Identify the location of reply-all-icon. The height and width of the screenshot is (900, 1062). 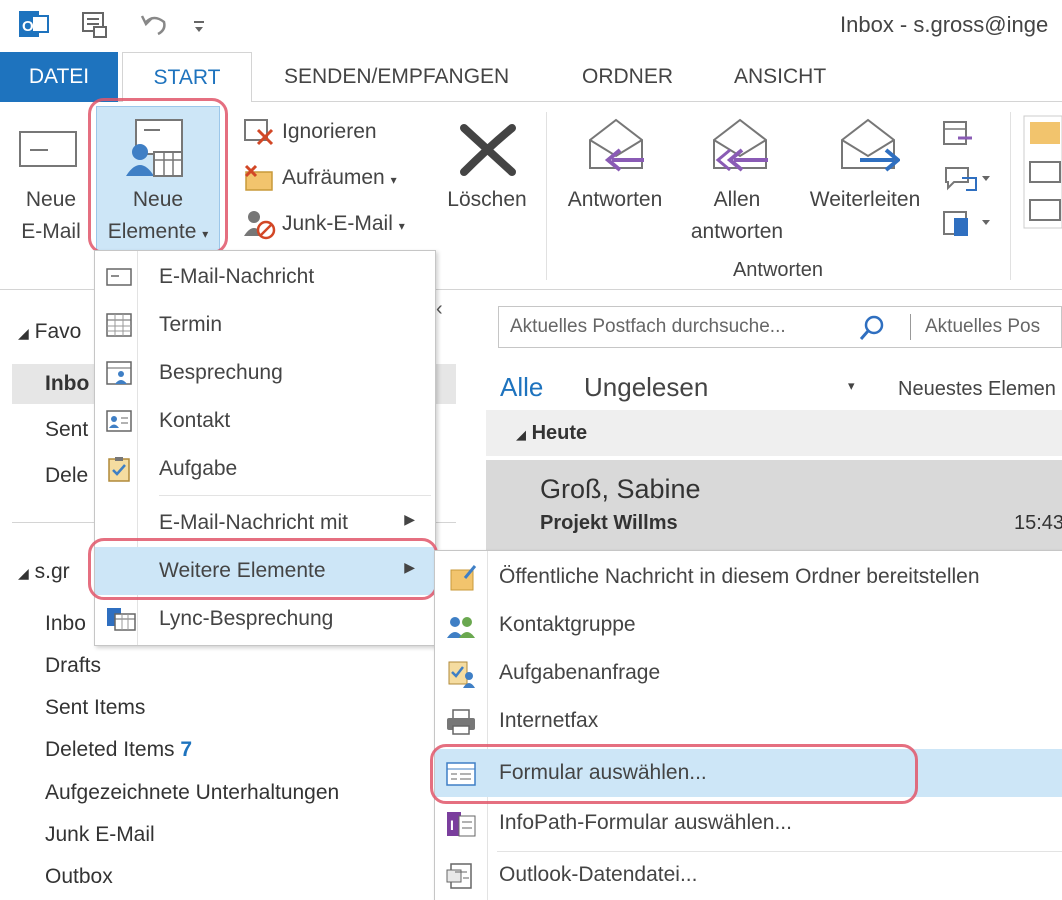
(738, 147).